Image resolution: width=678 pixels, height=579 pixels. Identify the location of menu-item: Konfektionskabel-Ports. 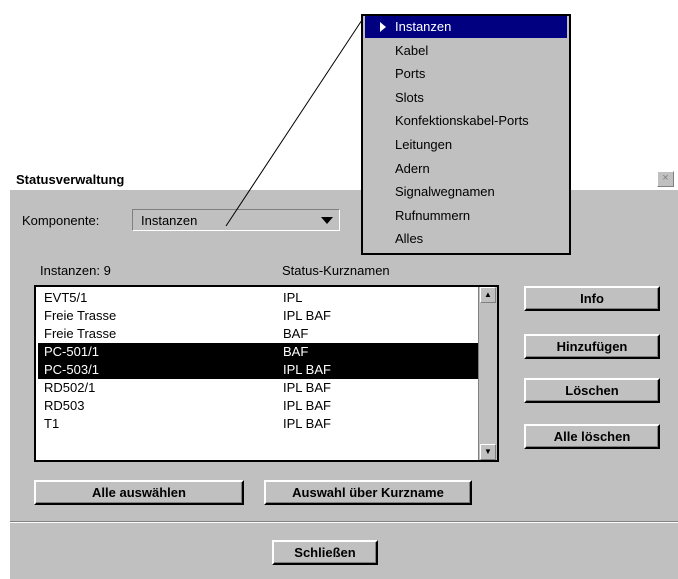
(466, 121).